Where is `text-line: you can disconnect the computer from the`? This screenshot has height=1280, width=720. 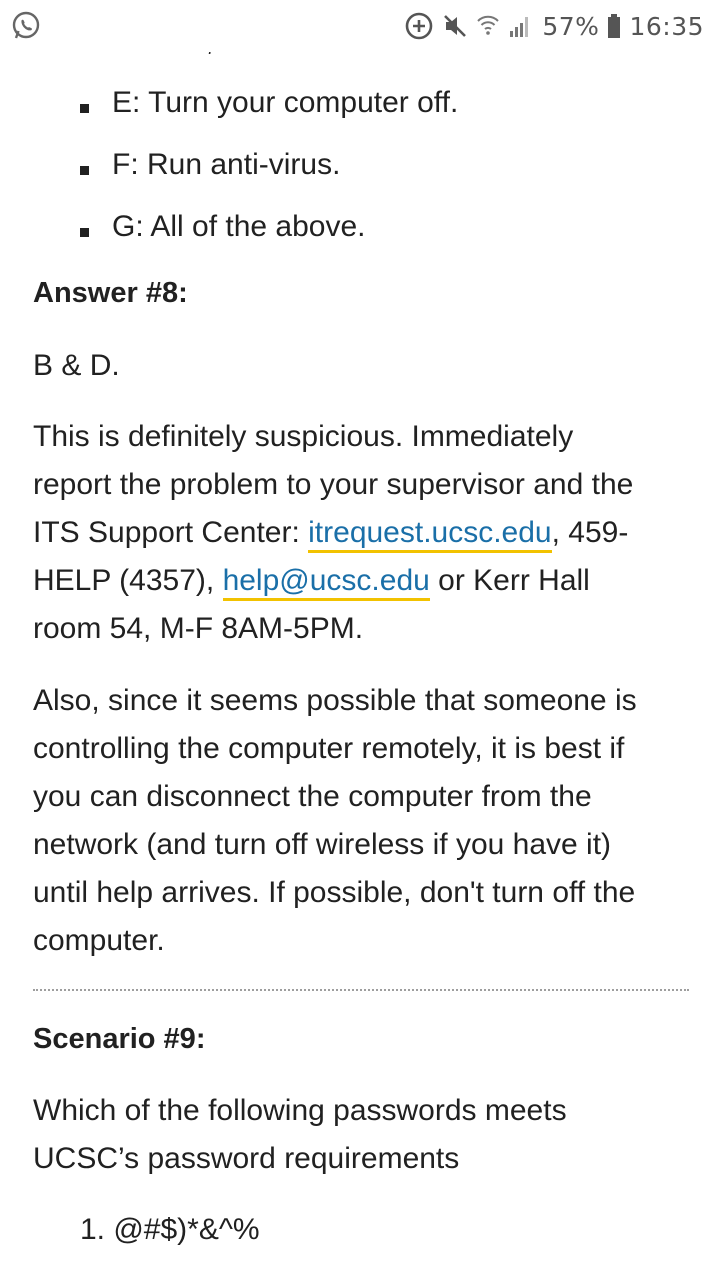 text-line: you can disconnect the computer from the is located at coordinates (312, 796).